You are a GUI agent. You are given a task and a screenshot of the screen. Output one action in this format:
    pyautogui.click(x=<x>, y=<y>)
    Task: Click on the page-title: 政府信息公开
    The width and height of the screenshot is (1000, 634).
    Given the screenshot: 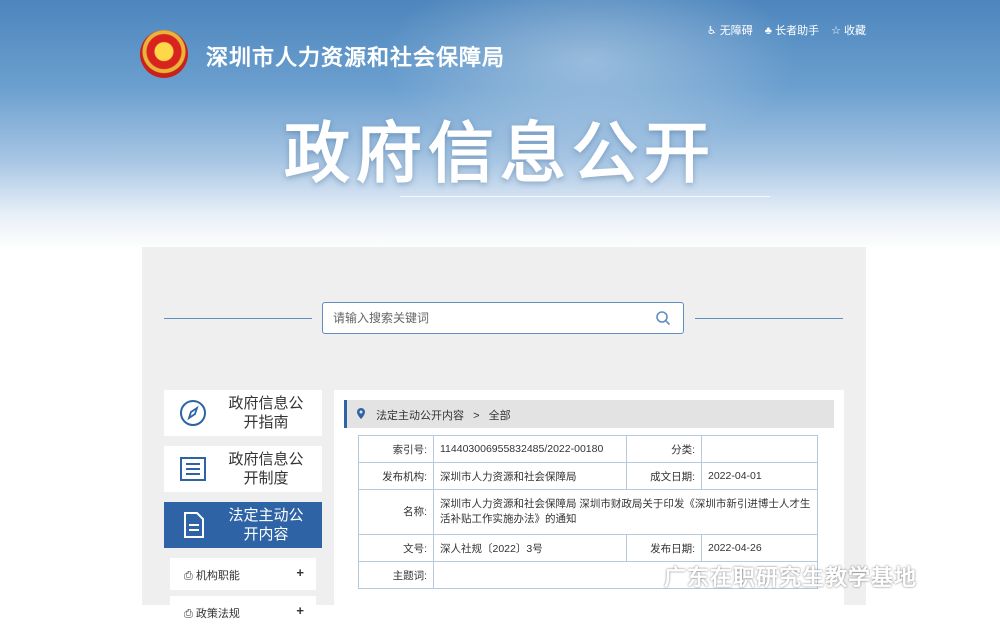 What is the action you would take?
    pyautogui.click(x=500, y=153)
    